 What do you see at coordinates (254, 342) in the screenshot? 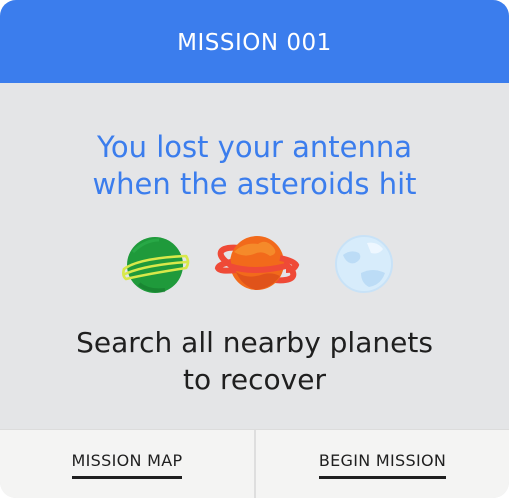
I see `instruction-line-1: Search all nearby planets` at bounding box center [254, 342].